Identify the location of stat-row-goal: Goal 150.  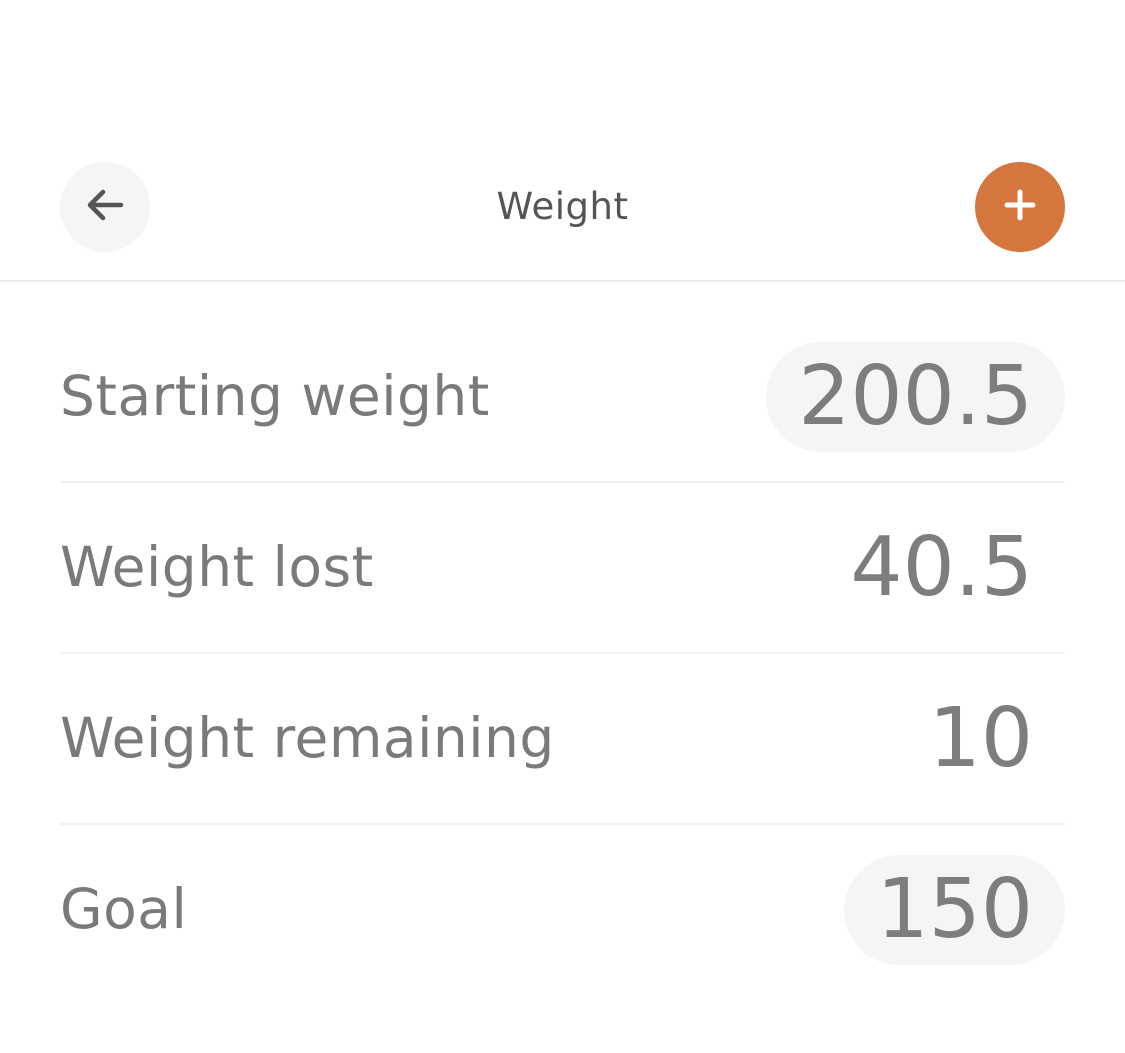
(562, 909).